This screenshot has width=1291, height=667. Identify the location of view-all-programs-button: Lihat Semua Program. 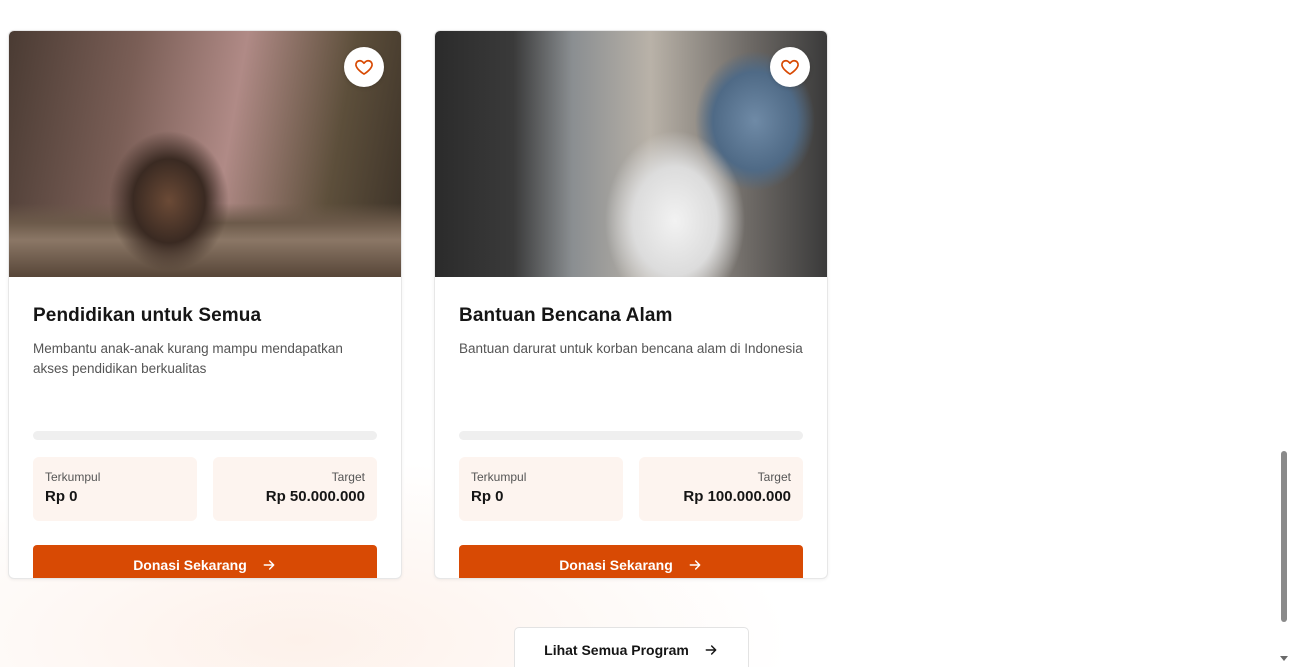
(631, 647).